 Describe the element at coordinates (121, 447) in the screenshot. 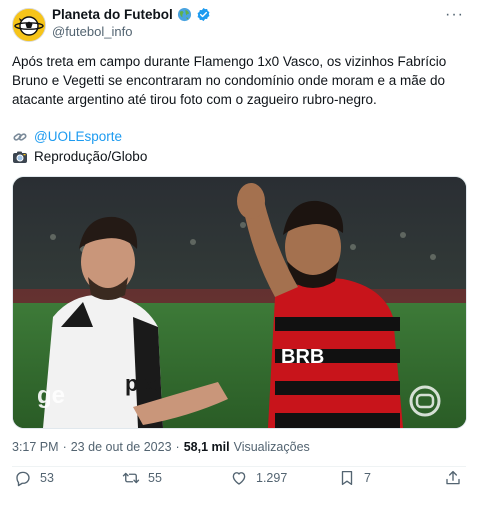

I see `tweet-date: 23 de out de 2023` at that location.